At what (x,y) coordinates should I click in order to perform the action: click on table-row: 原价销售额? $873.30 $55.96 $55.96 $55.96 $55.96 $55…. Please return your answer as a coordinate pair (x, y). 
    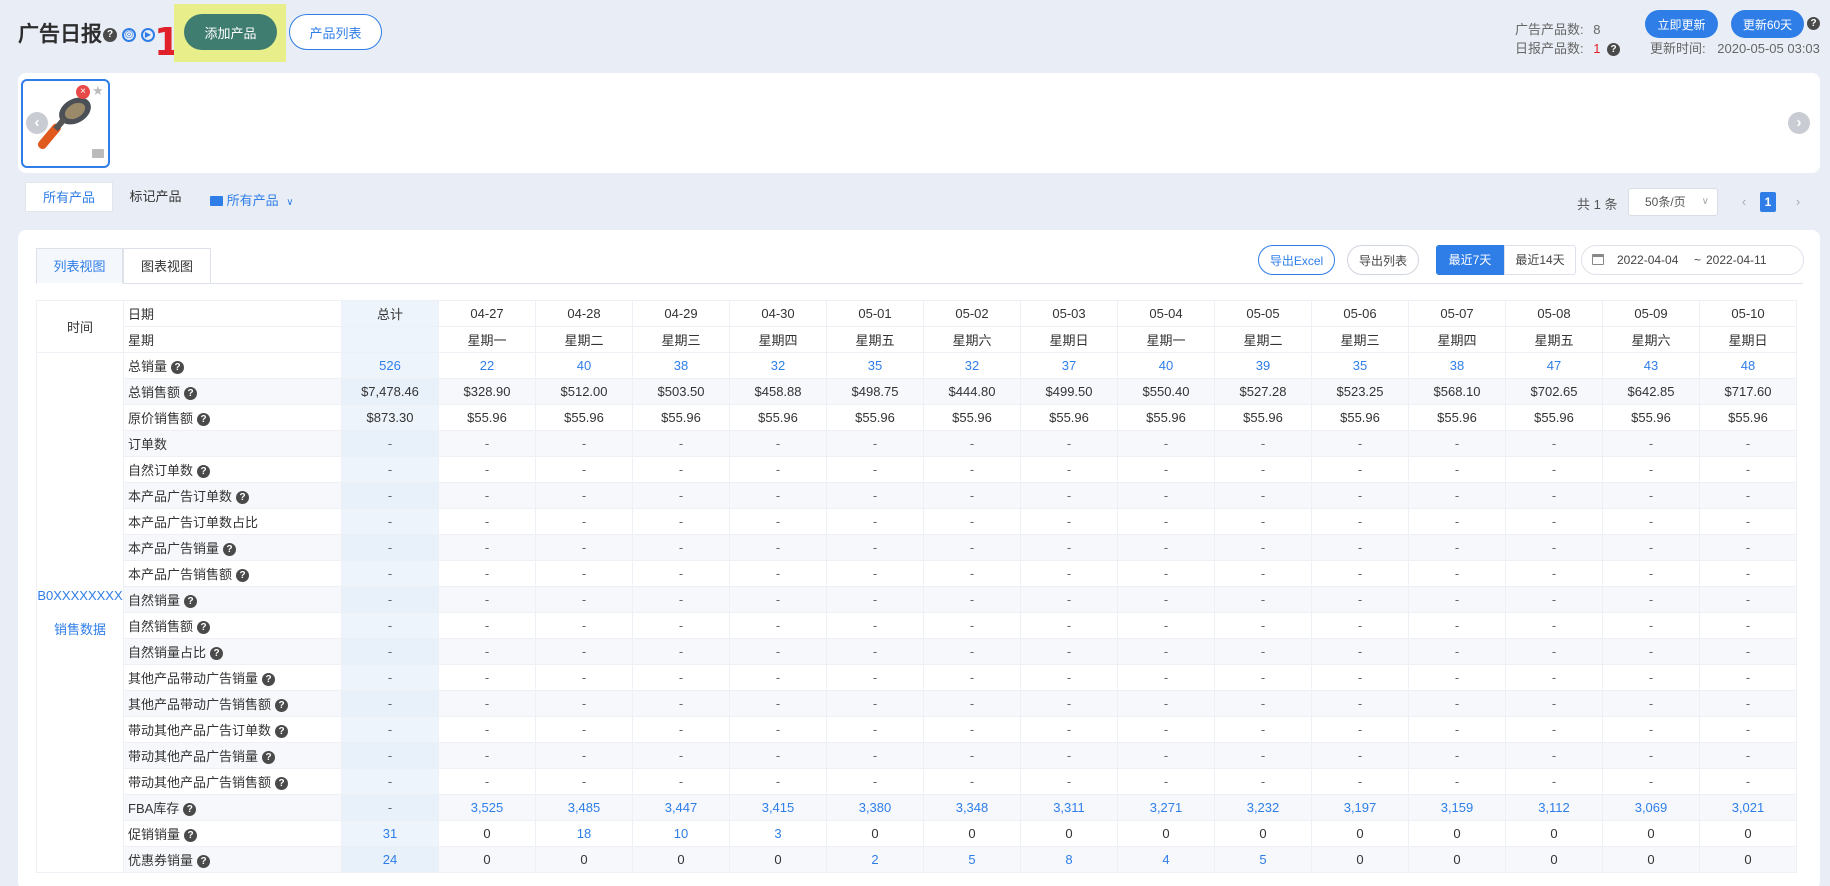
    Looking at the image, I should click on (917, 417).